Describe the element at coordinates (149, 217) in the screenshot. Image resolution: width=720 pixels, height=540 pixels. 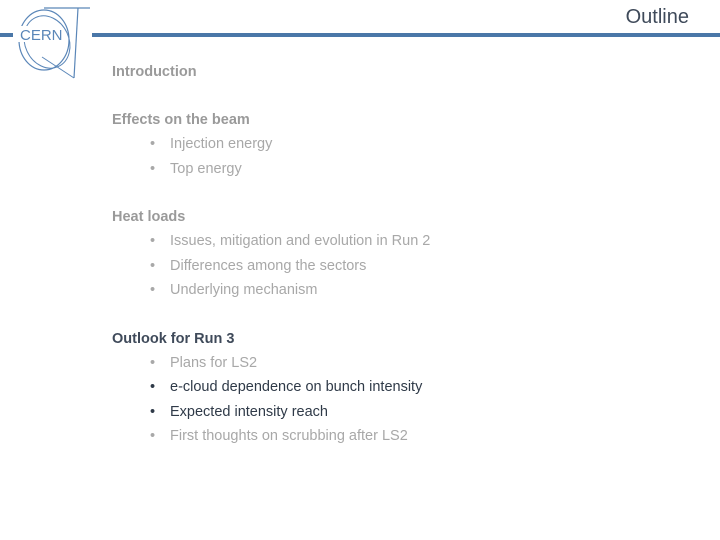
I see `section-heading: Heat loads` at that location.